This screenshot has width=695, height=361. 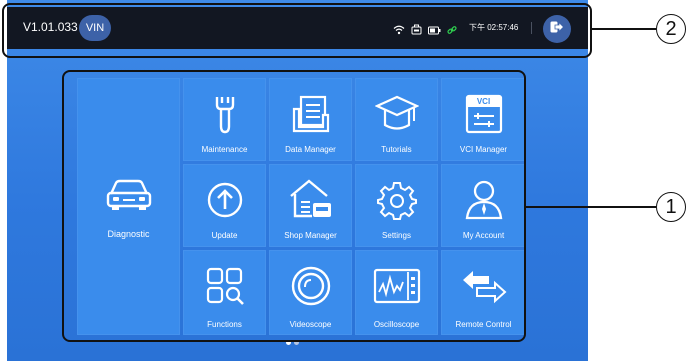 What do you see at coordinates (297, 30) in the screenshot?
I see `callout-box-status-bar` at bounding box center [297, 30].